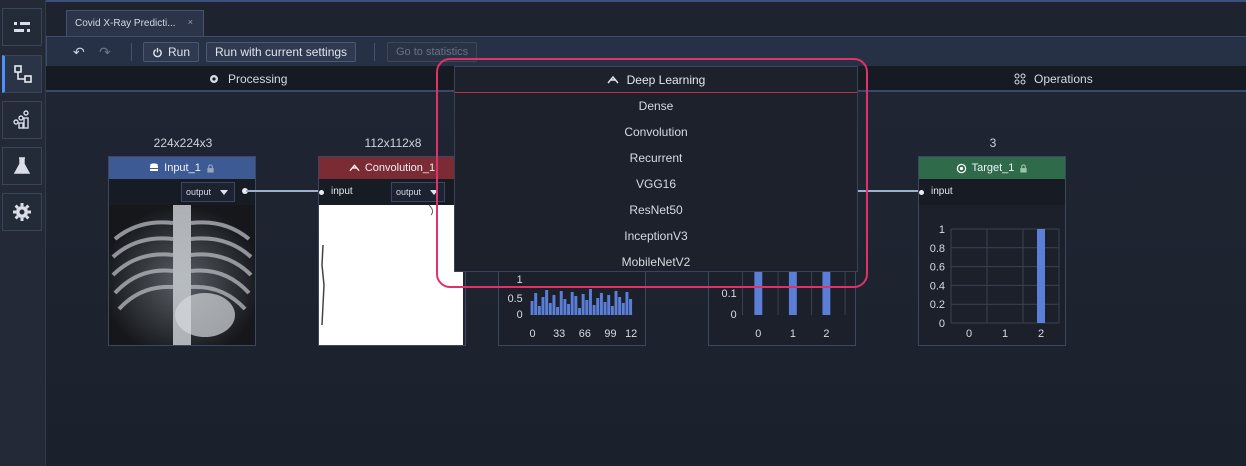 The image size is (1246, 466). What do you see at coordinates (157, 52) in the screenshot?
I see `power-icon` at bounding box center [157, 52].